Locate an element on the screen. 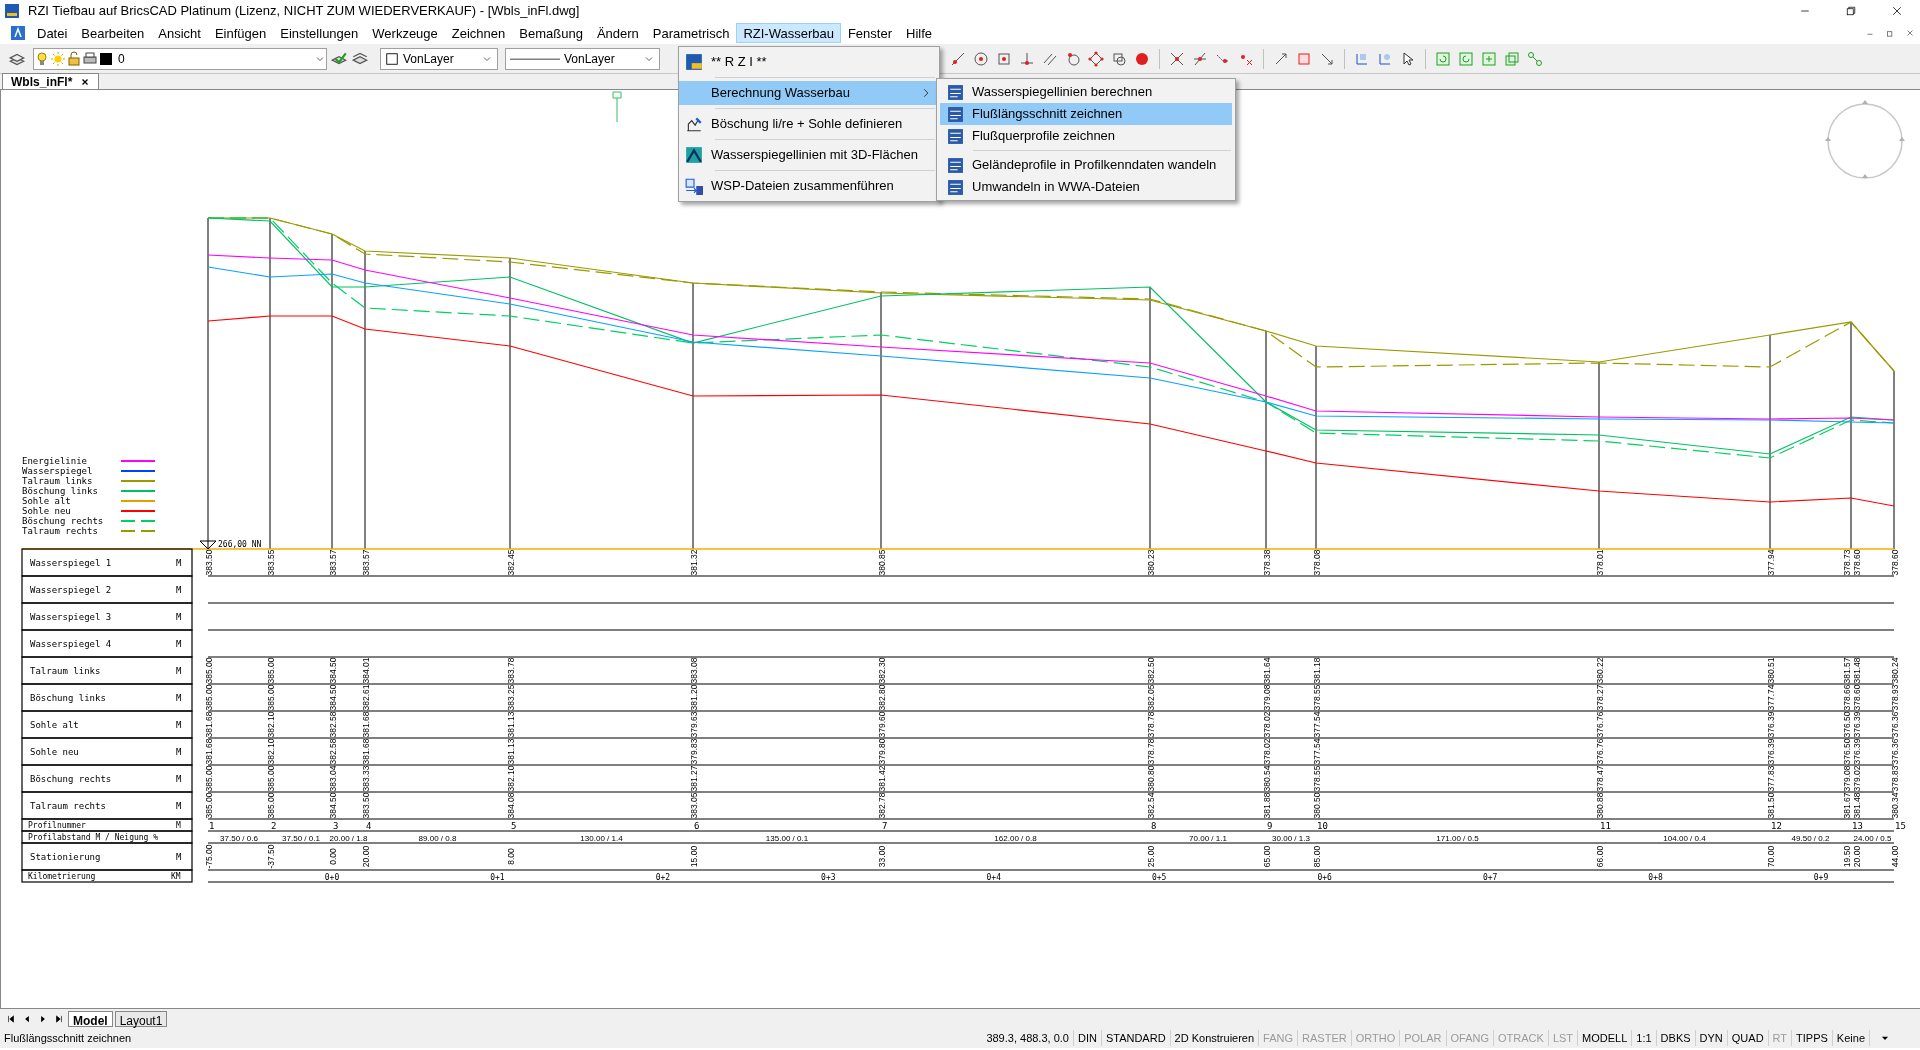 The width and height of the screenshot is (1920, 1050). elevation-value: 383.78 is located at coordinates (511, 670).